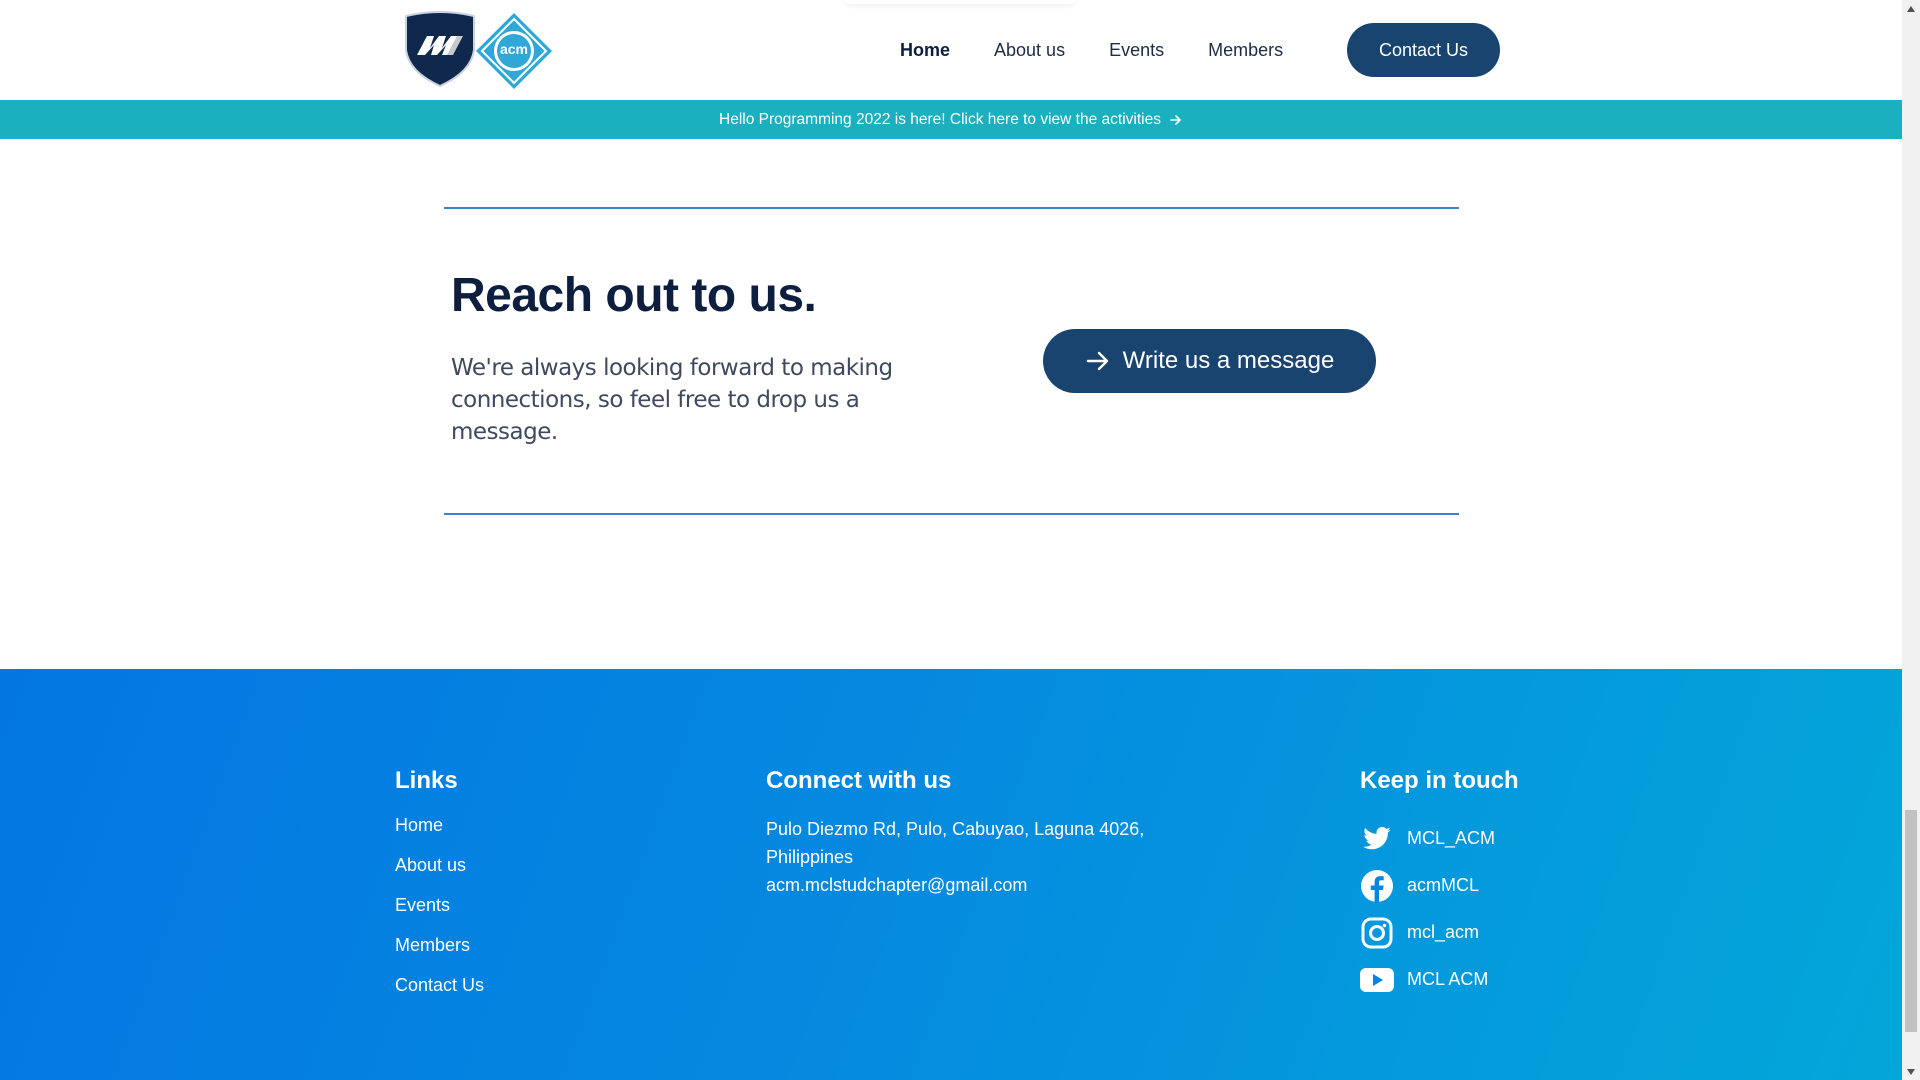 This screenshot has width=1920, height=1080. Describe the element at coordinates (1377, 980) in the screenshot. I see `youtube-icon` at that location.